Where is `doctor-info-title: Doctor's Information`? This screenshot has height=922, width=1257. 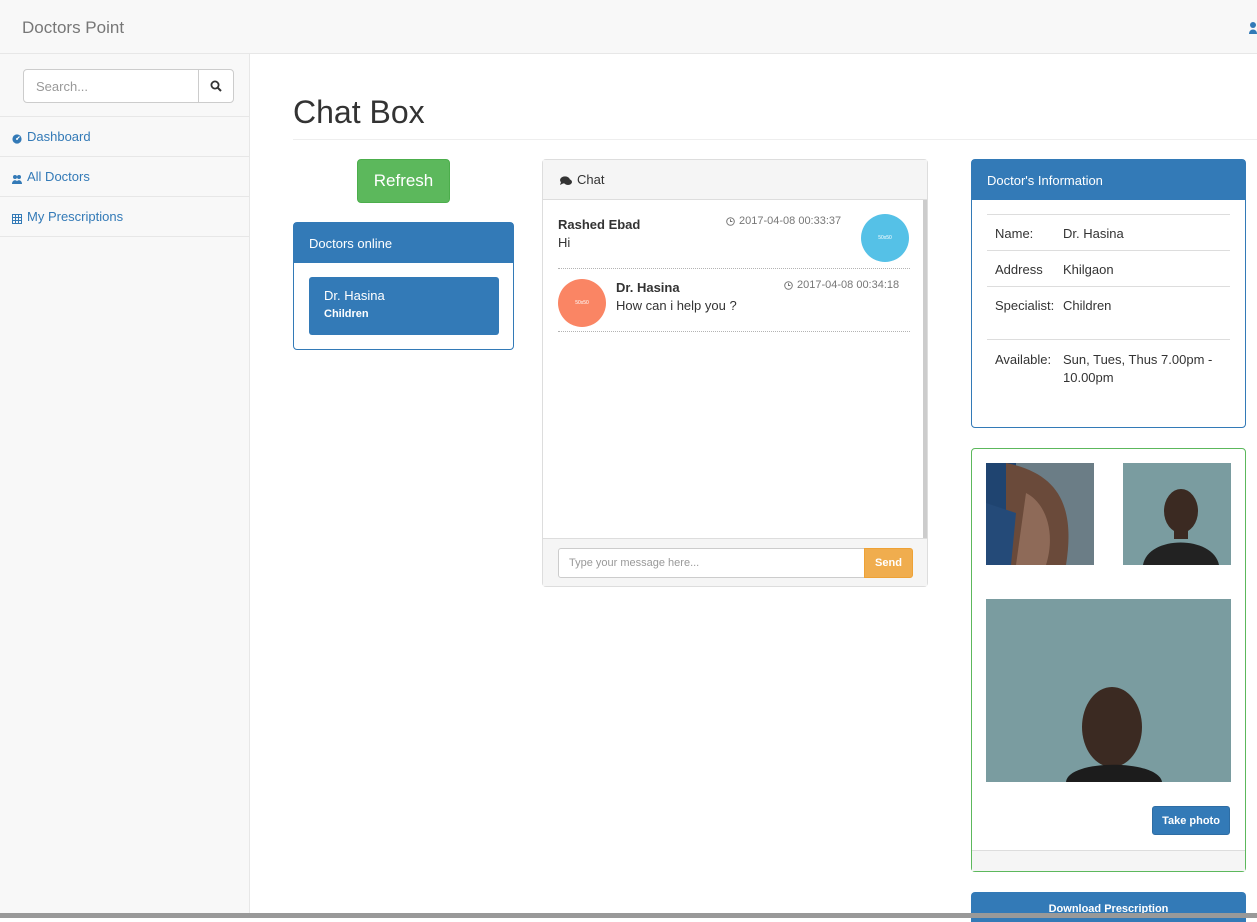 doctor-info-title: Doctor's Information is located at coordinates (1108, 180).